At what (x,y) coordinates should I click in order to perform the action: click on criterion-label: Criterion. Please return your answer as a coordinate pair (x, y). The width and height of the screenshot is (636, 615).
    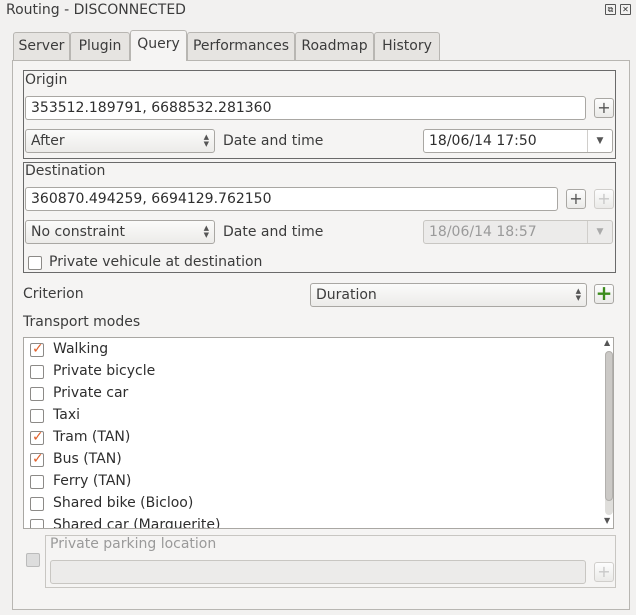
    Looking at the image, I should click on (53, 294).